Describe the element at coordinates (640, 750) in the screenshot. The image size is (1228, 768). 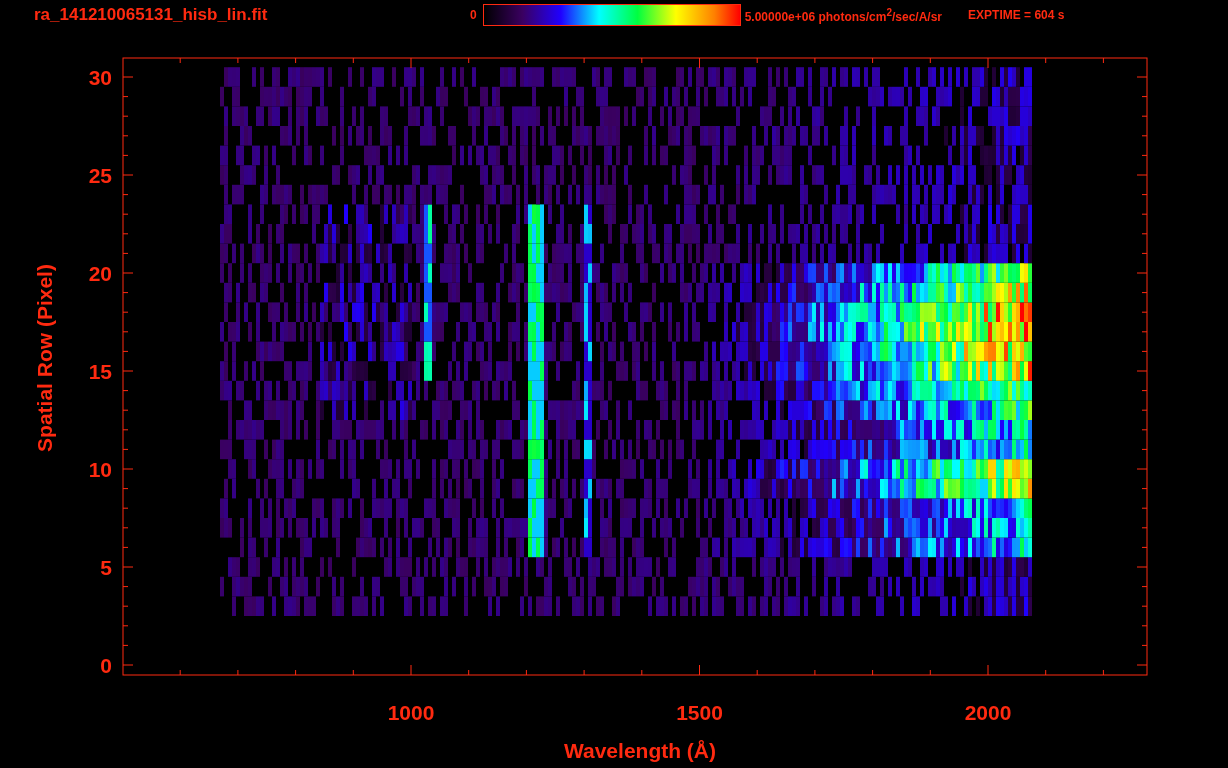
I see `x-axis-title: Wavelength (Å)` at that location.